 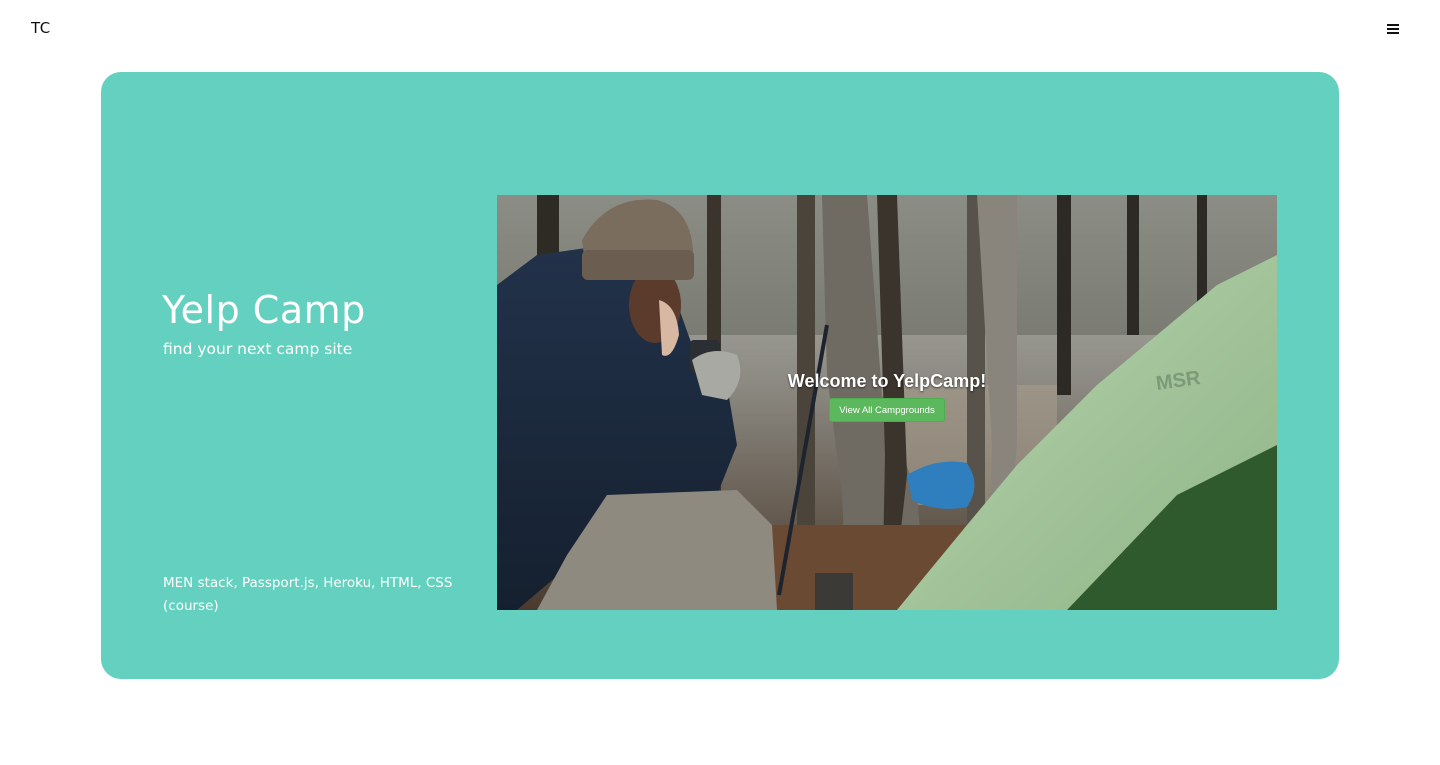 I want to click on top-navbar: TC, so click(x=720, y=30).